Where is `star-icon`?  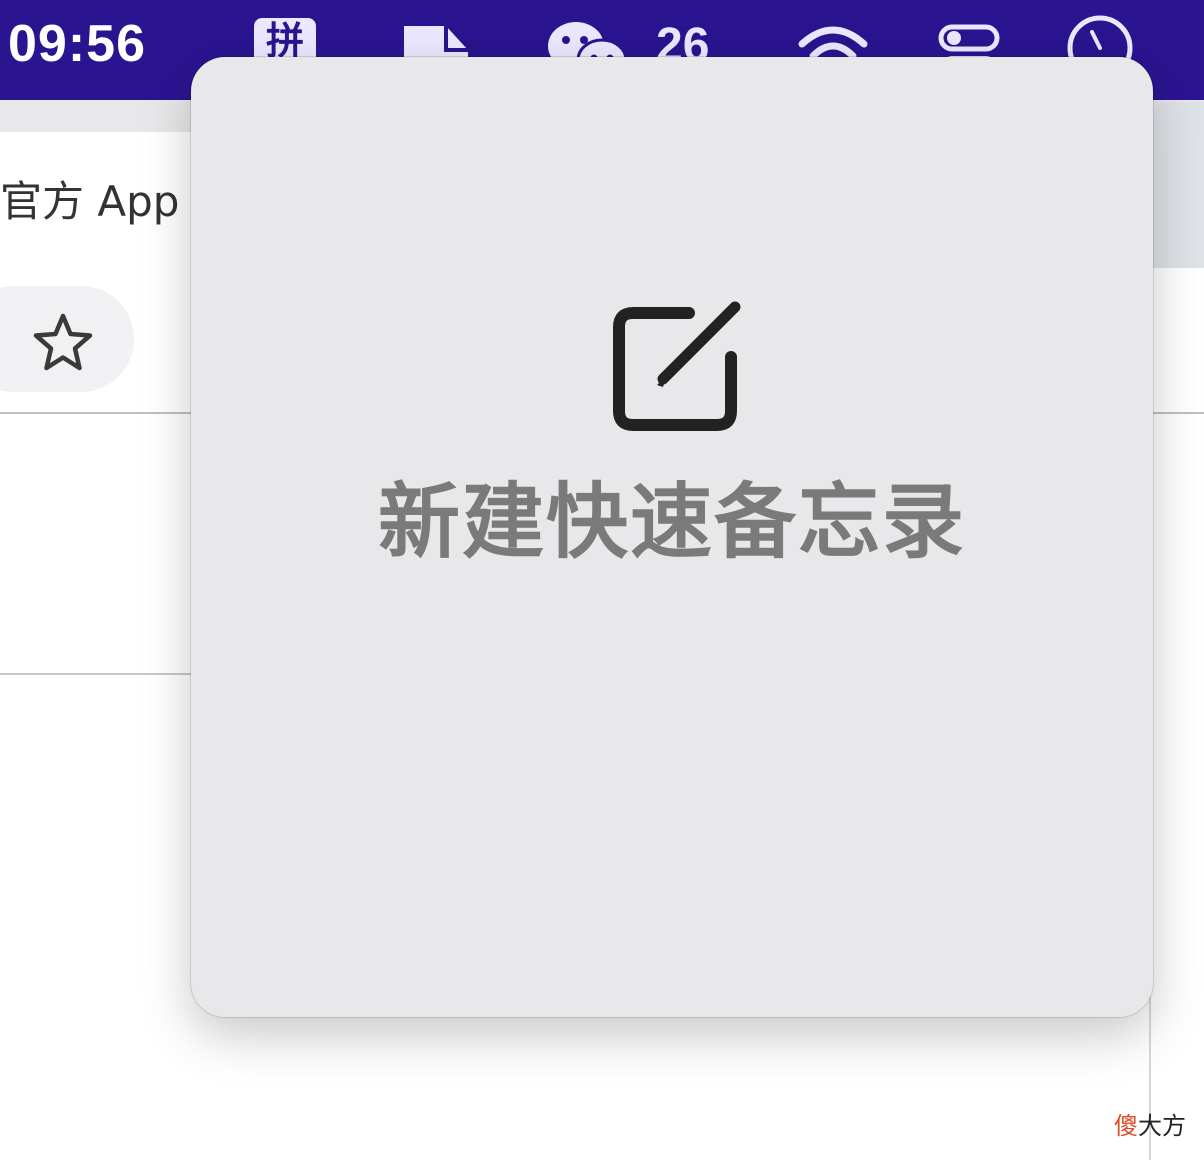
star-icon is located at coordinates (63, 343).